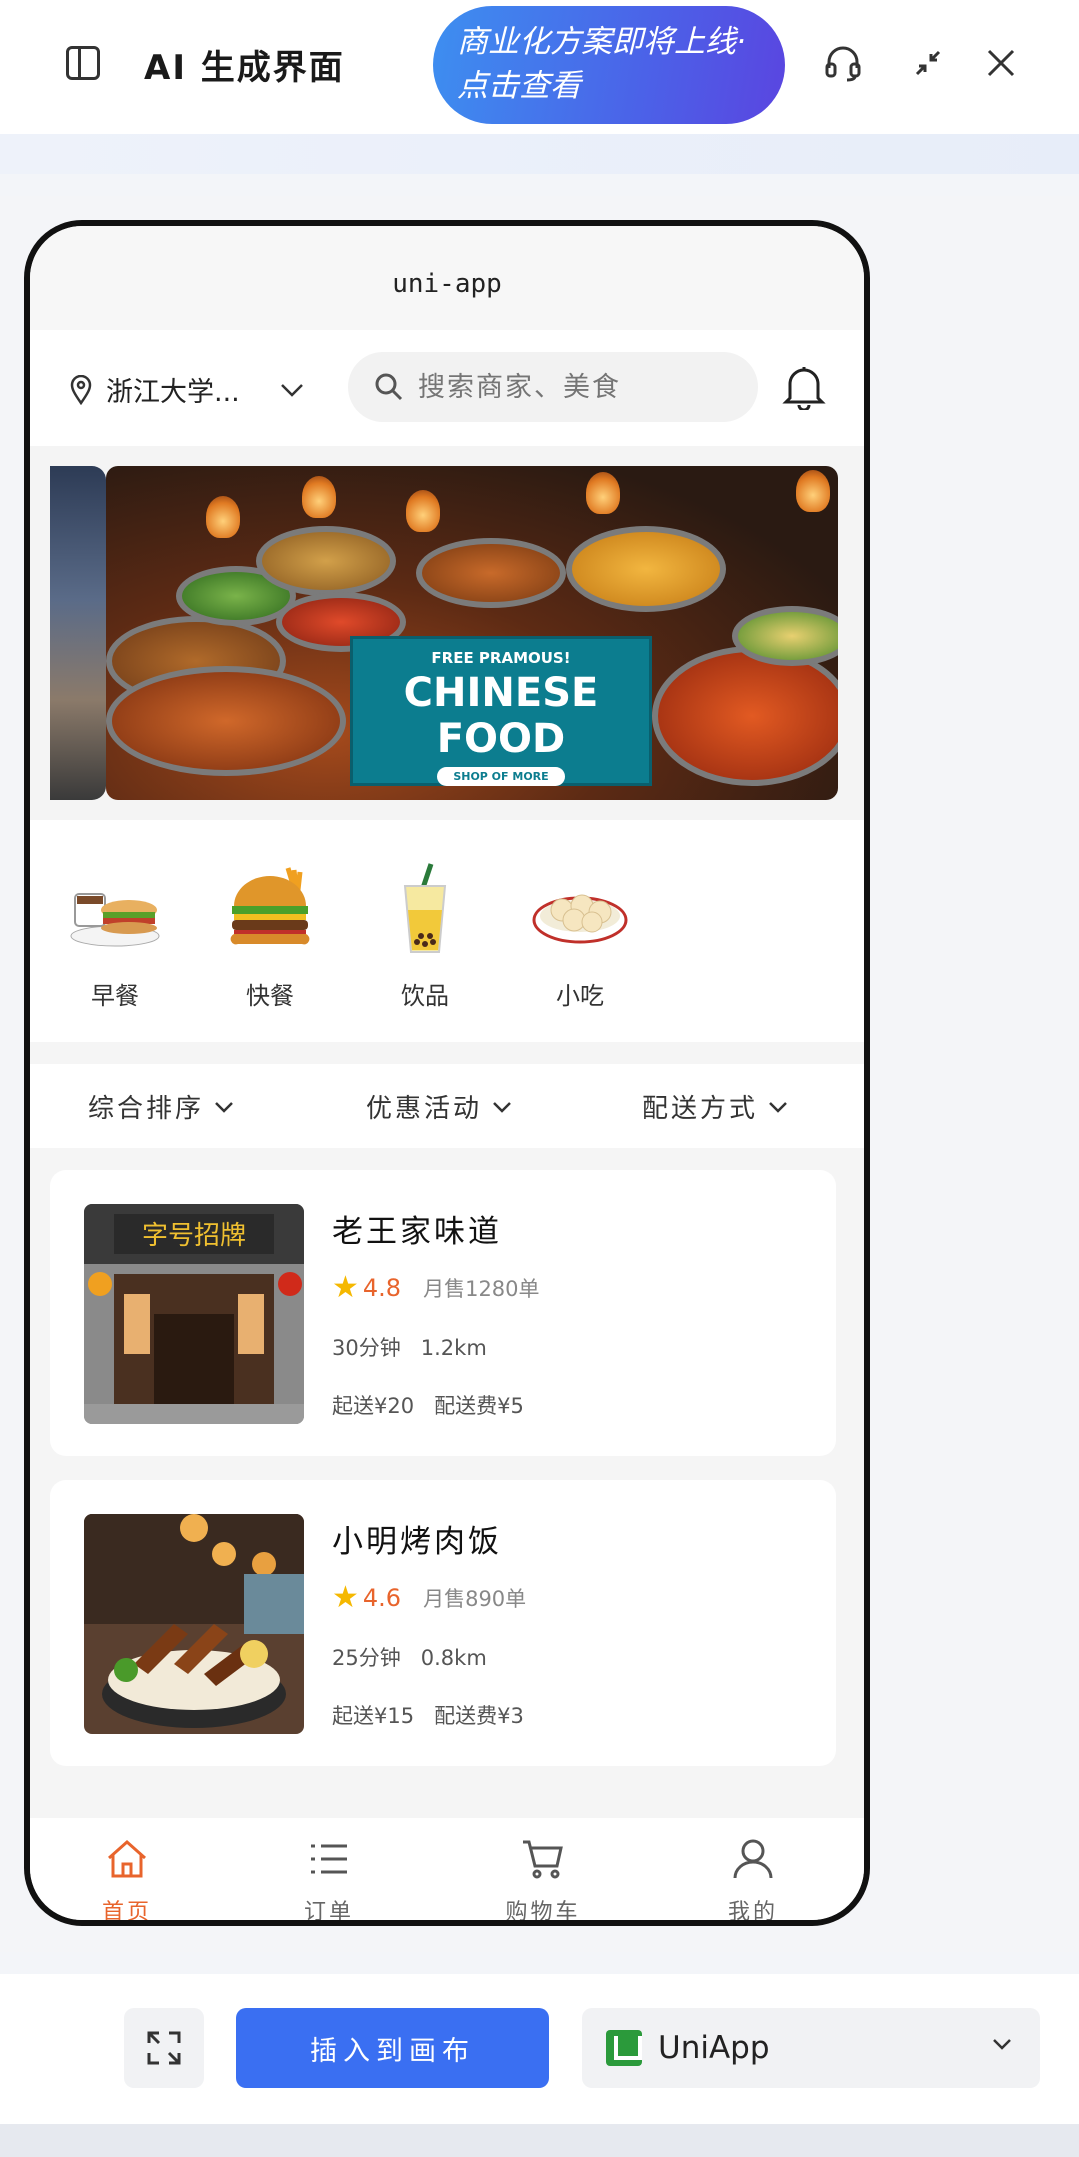  Describe the element at coordinates (928, 63) in the screenshot. I see `collapse-icon` at that location.